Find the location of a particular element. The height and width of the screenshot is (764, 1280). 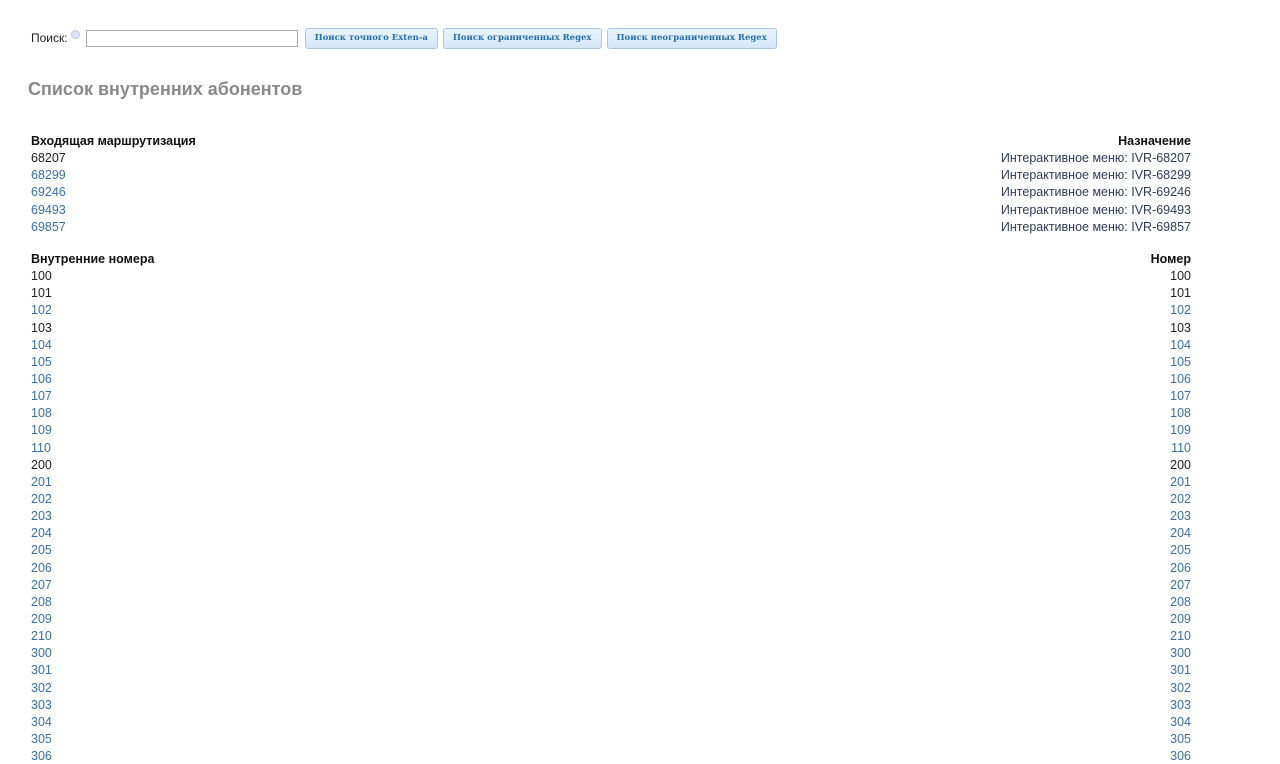

table-row: 102 102 is located at coordinates (611, 310).